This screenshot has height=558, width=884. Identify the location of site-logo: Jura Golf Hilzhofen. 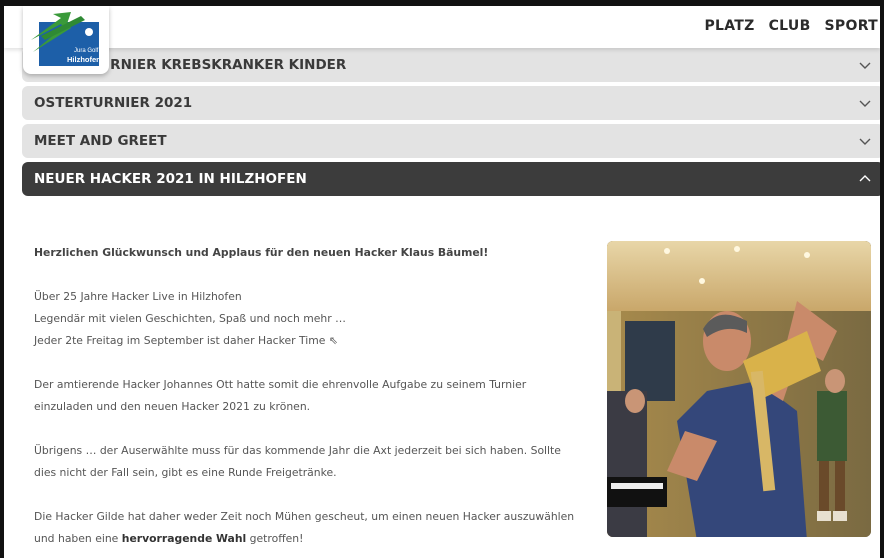
(66, 40).